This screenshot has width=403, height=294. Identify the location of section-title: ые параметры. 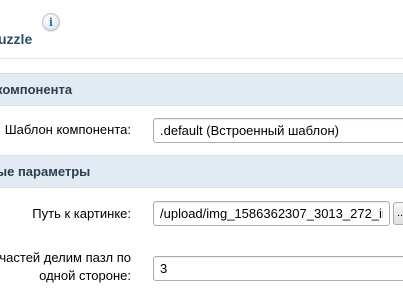
(45, 171).